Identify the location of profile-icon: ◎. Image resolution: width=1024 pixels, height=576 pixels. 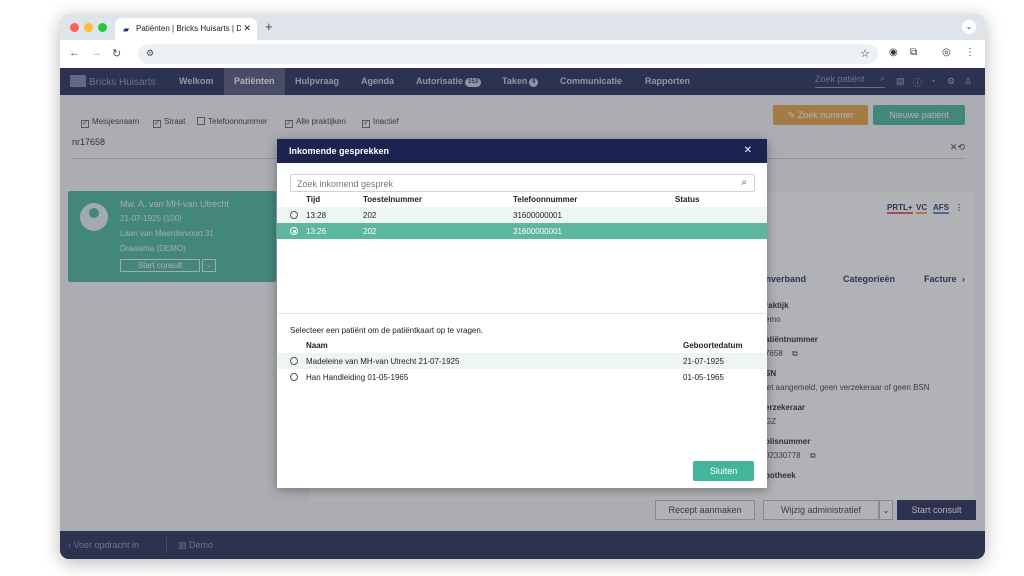
(946, 52).